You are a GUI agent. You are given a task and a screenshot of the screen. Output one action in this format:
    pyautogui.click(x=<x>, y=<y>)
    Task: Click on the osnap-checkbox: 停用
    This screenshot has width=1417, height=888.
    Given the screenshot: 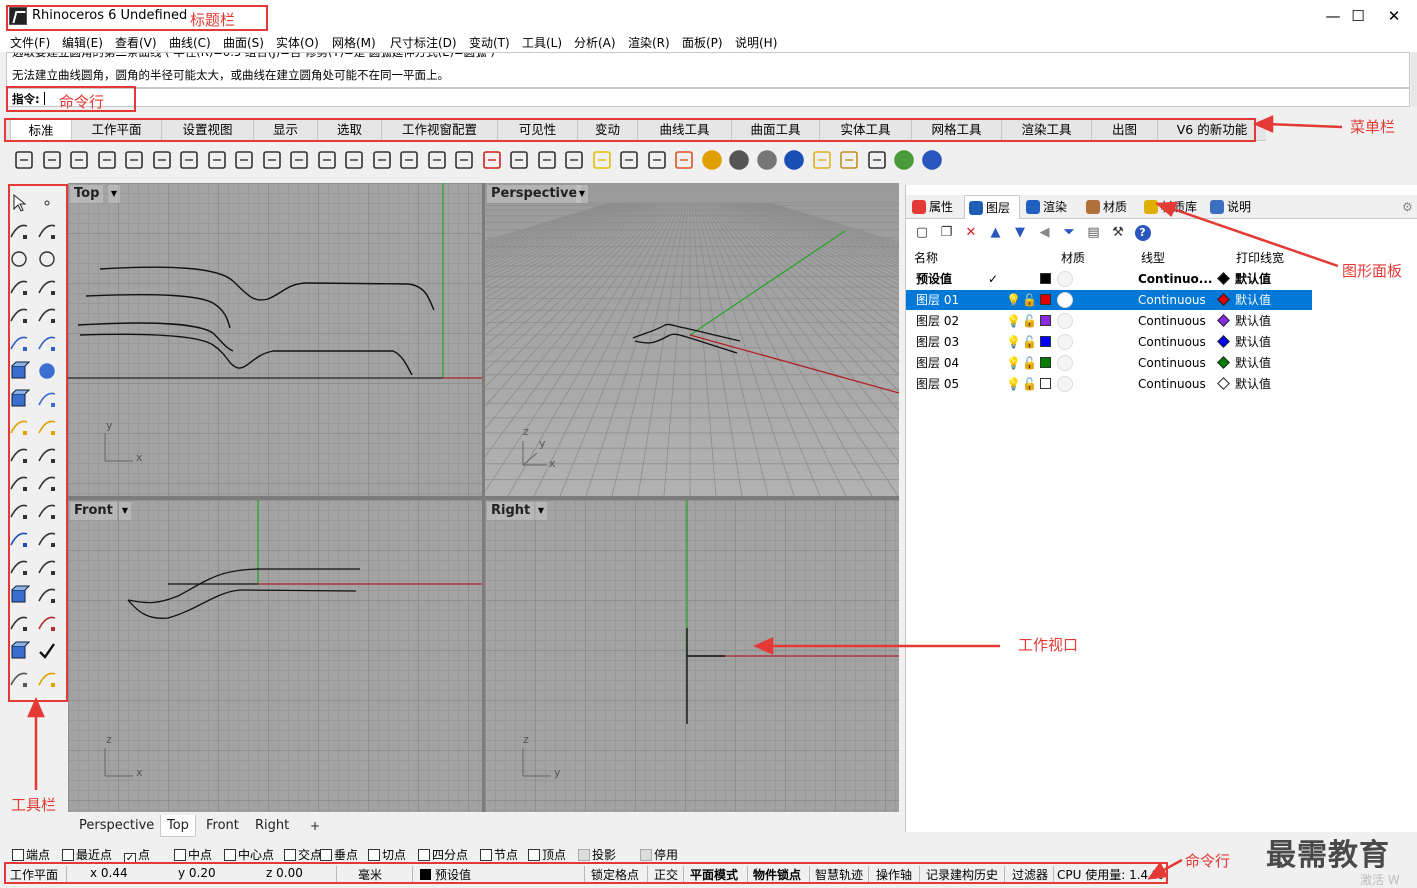 What is the action you would take?
    pyautogui.click(x=659, y=854)
    